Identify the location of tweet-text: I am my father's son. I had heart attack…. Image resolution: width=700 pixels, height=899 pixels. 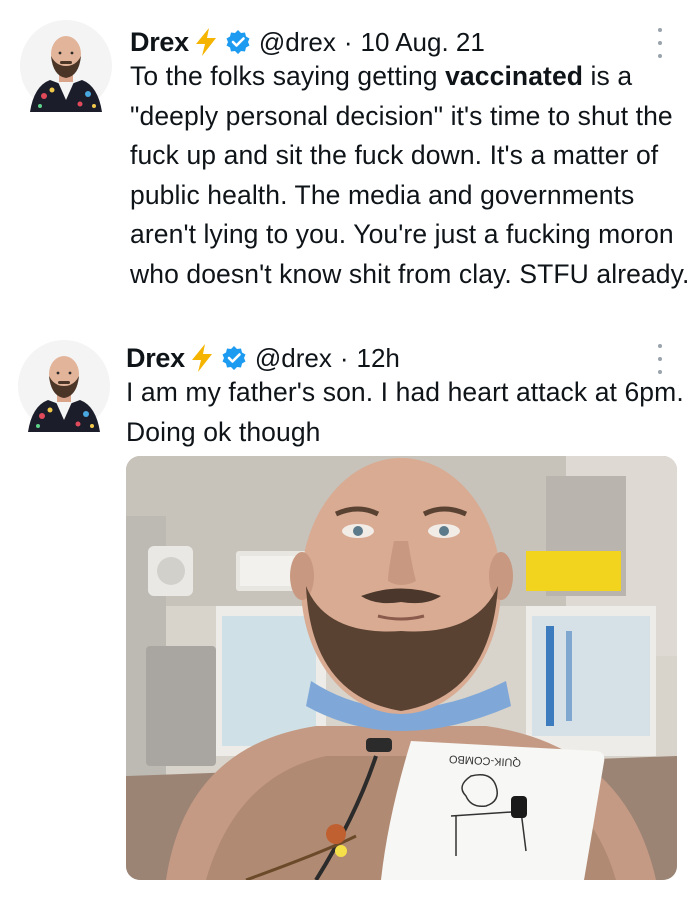
(405, 412).